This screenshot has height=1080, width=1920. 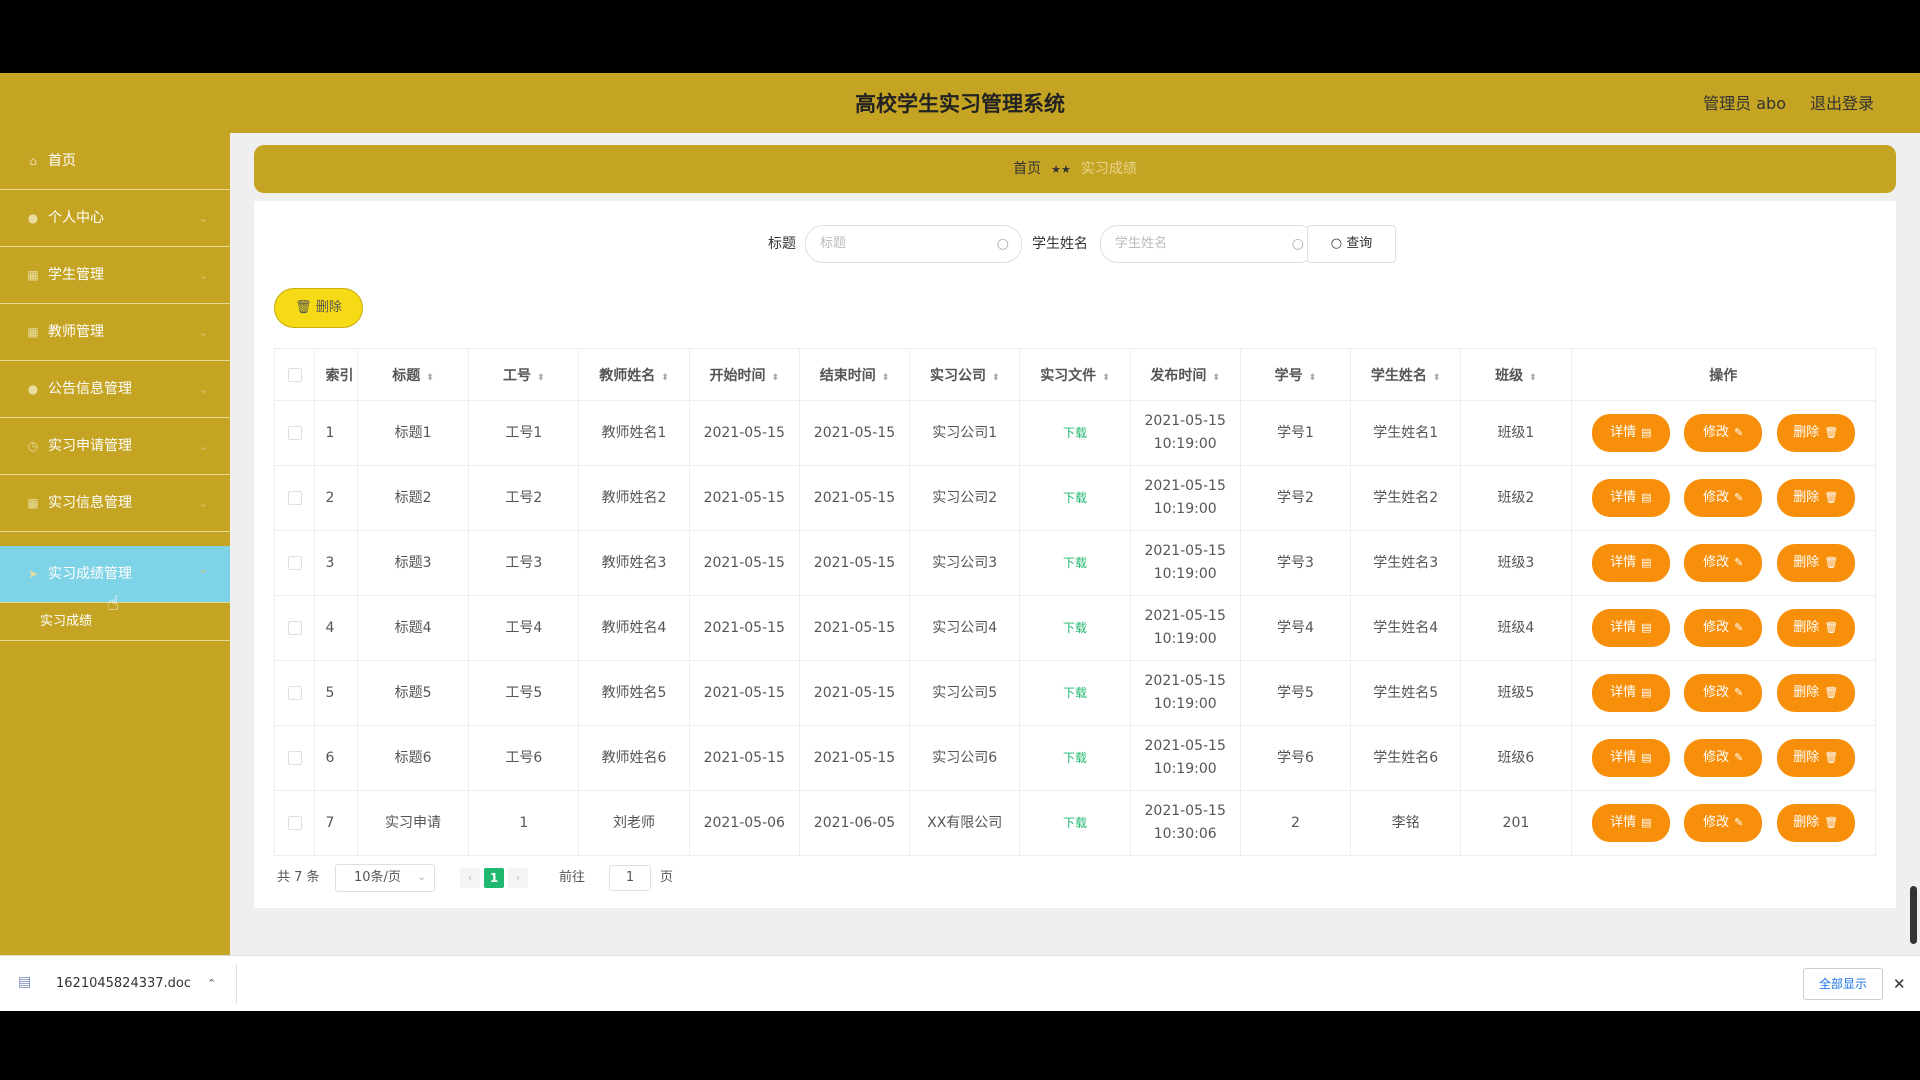 What do you see at coordinates (33, 161) in the screenshot?
I see `home-icon: ⌂` at bounding box center [33, 161].